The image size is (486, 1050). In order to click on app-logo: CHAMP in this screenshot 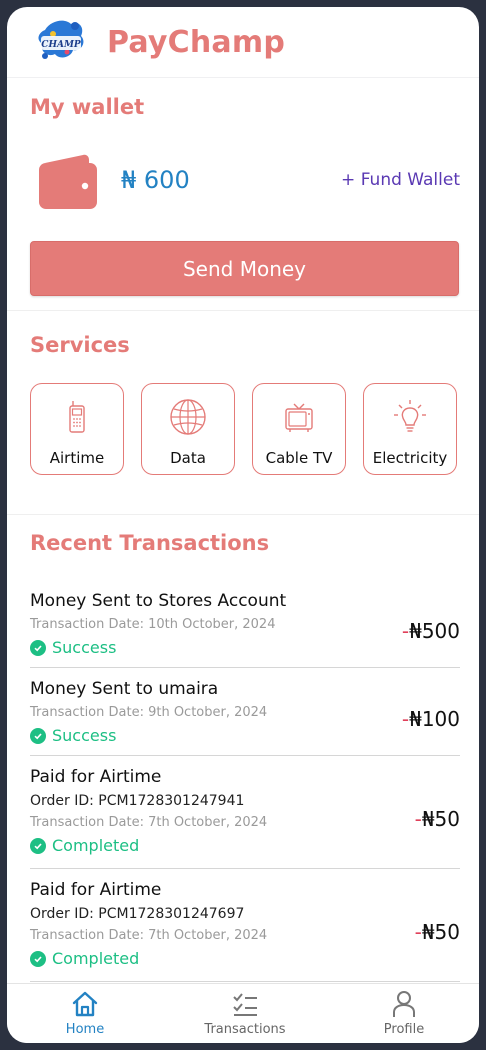, I will do `click(61, 42)`.